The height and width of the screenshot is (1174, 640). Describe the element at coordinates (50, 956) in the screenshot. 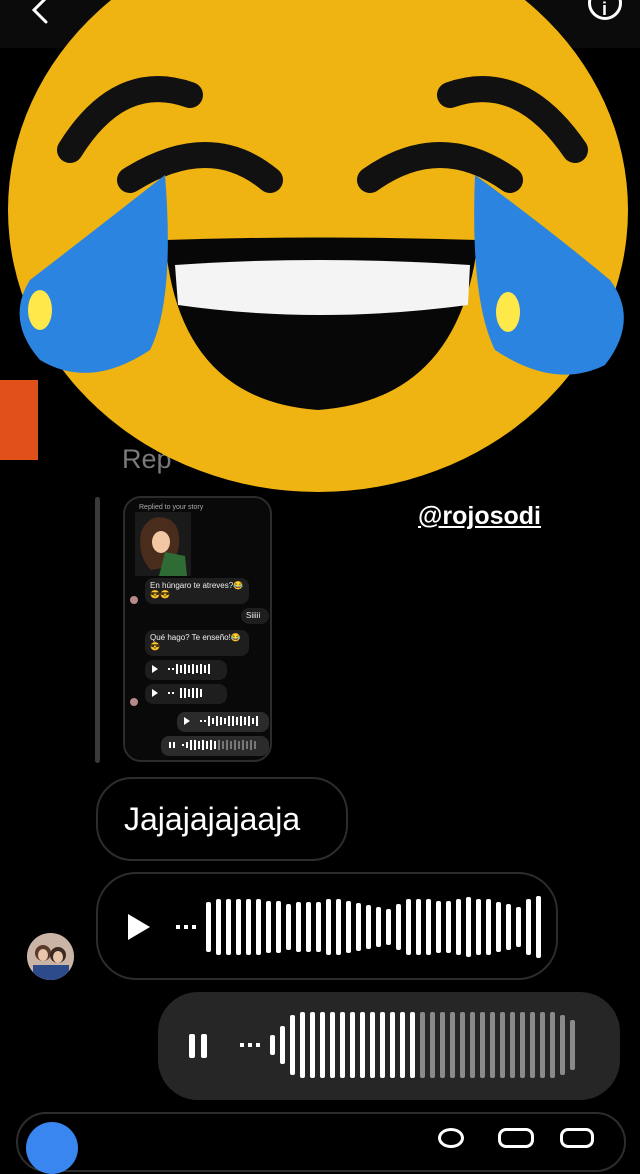

I see `sender-avatar` at that location.